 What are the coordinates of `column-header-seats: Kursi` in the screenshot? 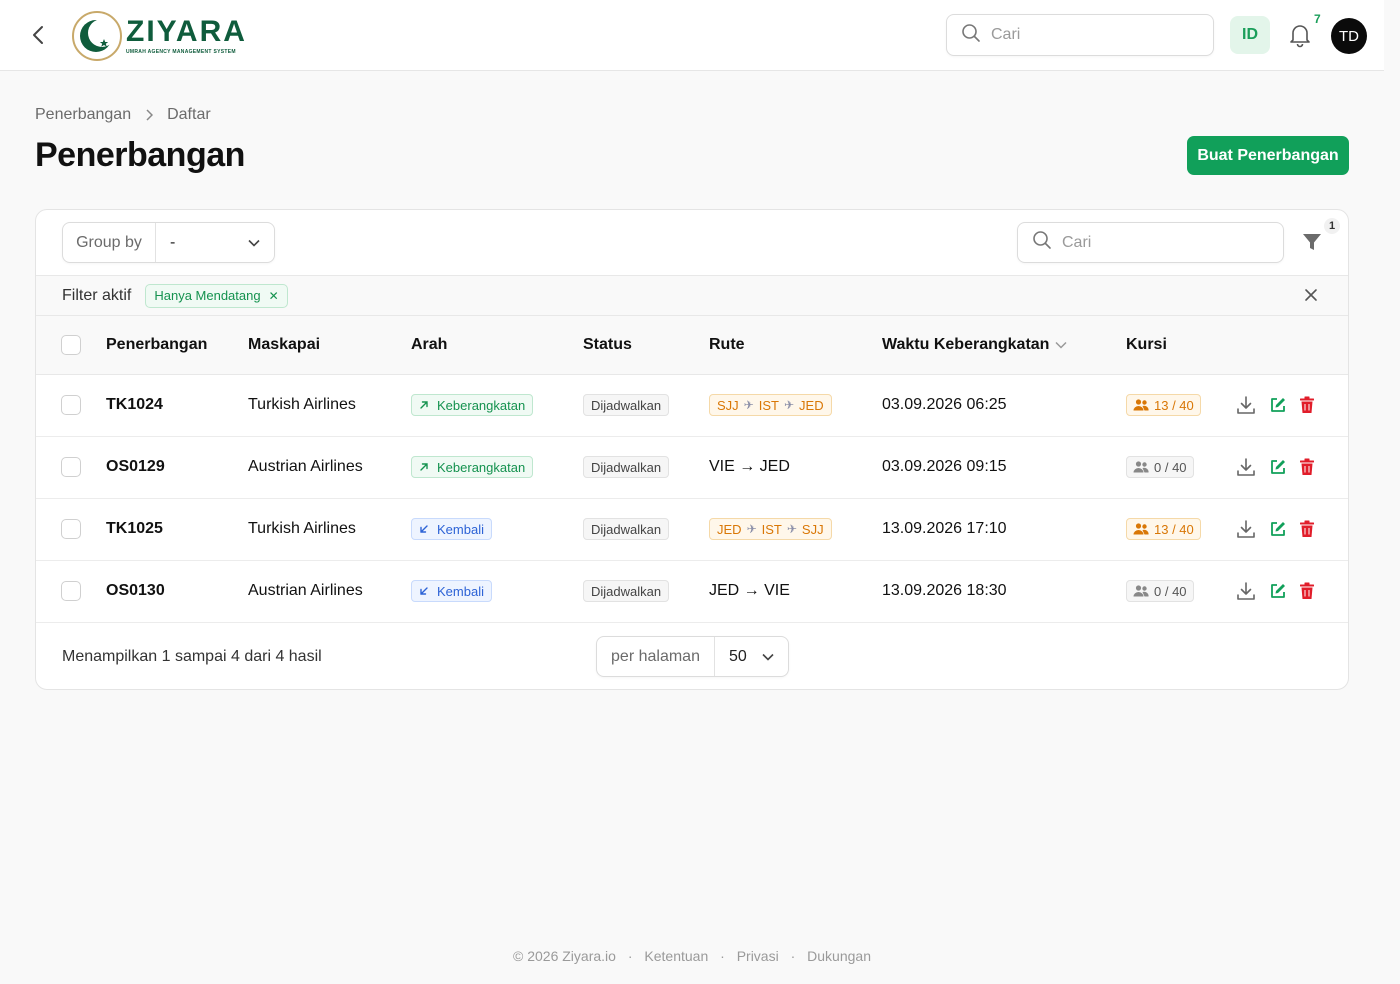 It's located at (1180, 345).